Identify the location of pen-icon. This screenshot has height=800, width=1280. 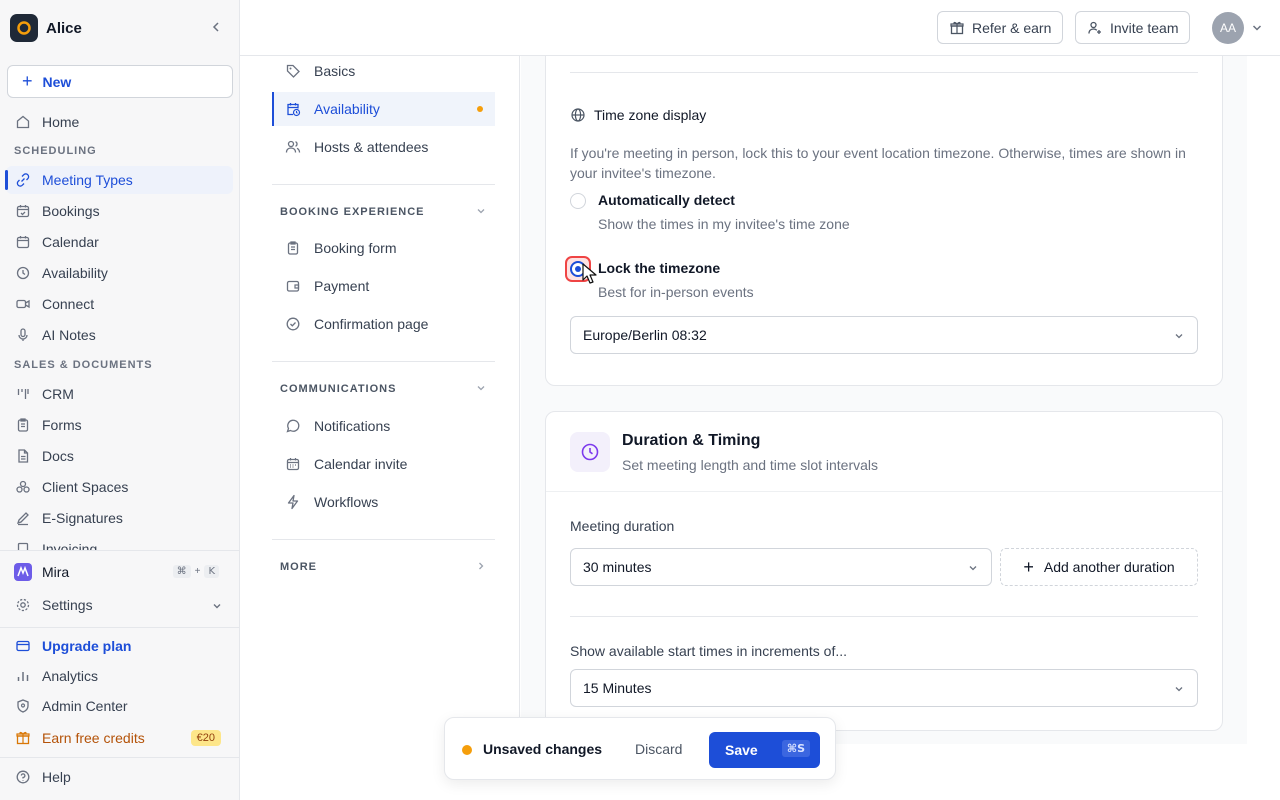
(23, 518).